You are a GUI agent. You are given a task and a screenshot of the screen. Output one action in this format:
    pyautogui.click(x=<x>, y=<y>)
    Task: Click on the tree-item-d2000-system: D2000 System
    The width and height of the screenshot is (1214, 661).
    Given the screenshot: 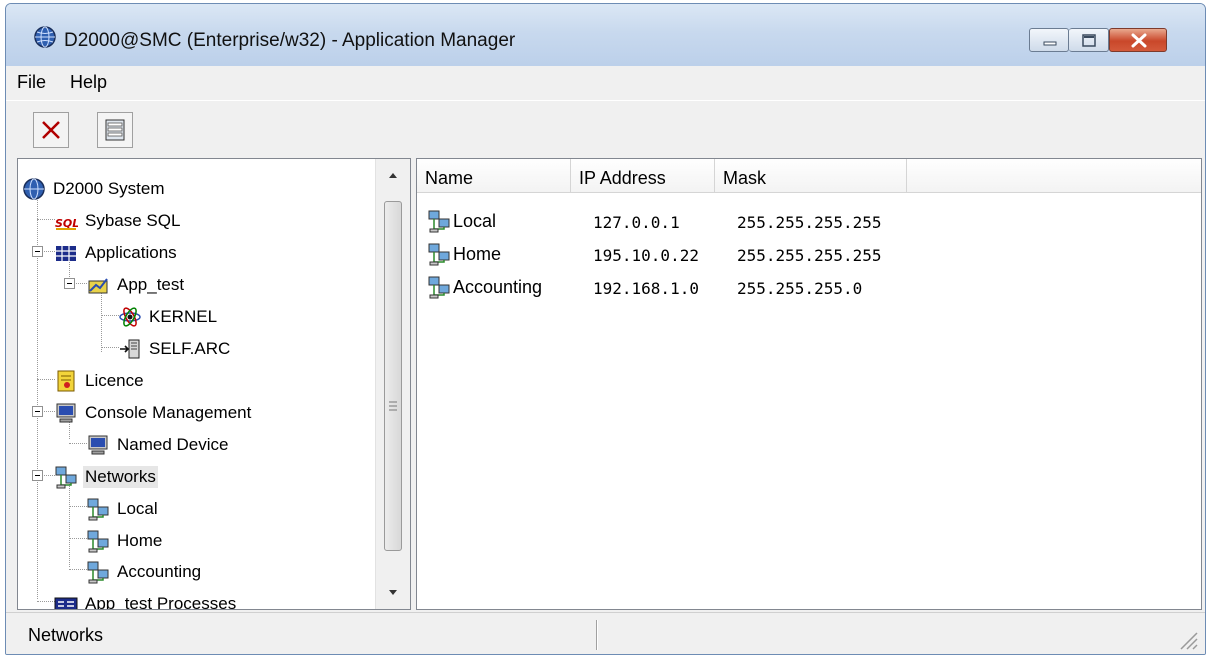 What is the action you would take?
    pyautogui.click(x=94, y=188)
    